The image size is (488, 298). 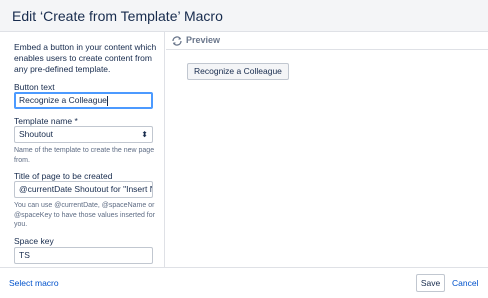 What do you see at coordinates (244, 282) in the screenshot?
I see `dialog-footer: Select macro Save Cancel` at bounding box center [244, 282].